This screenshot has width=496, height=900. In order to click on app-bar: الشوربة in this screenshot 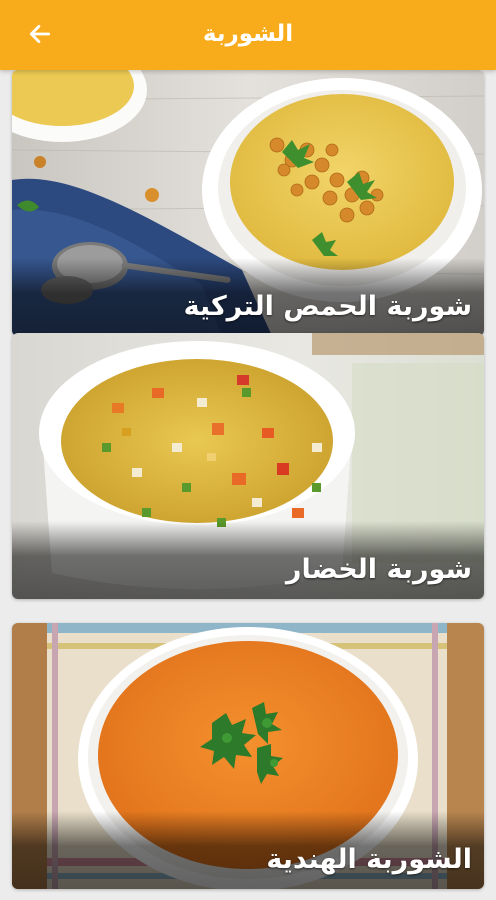, I will do `click(248, 35)`.